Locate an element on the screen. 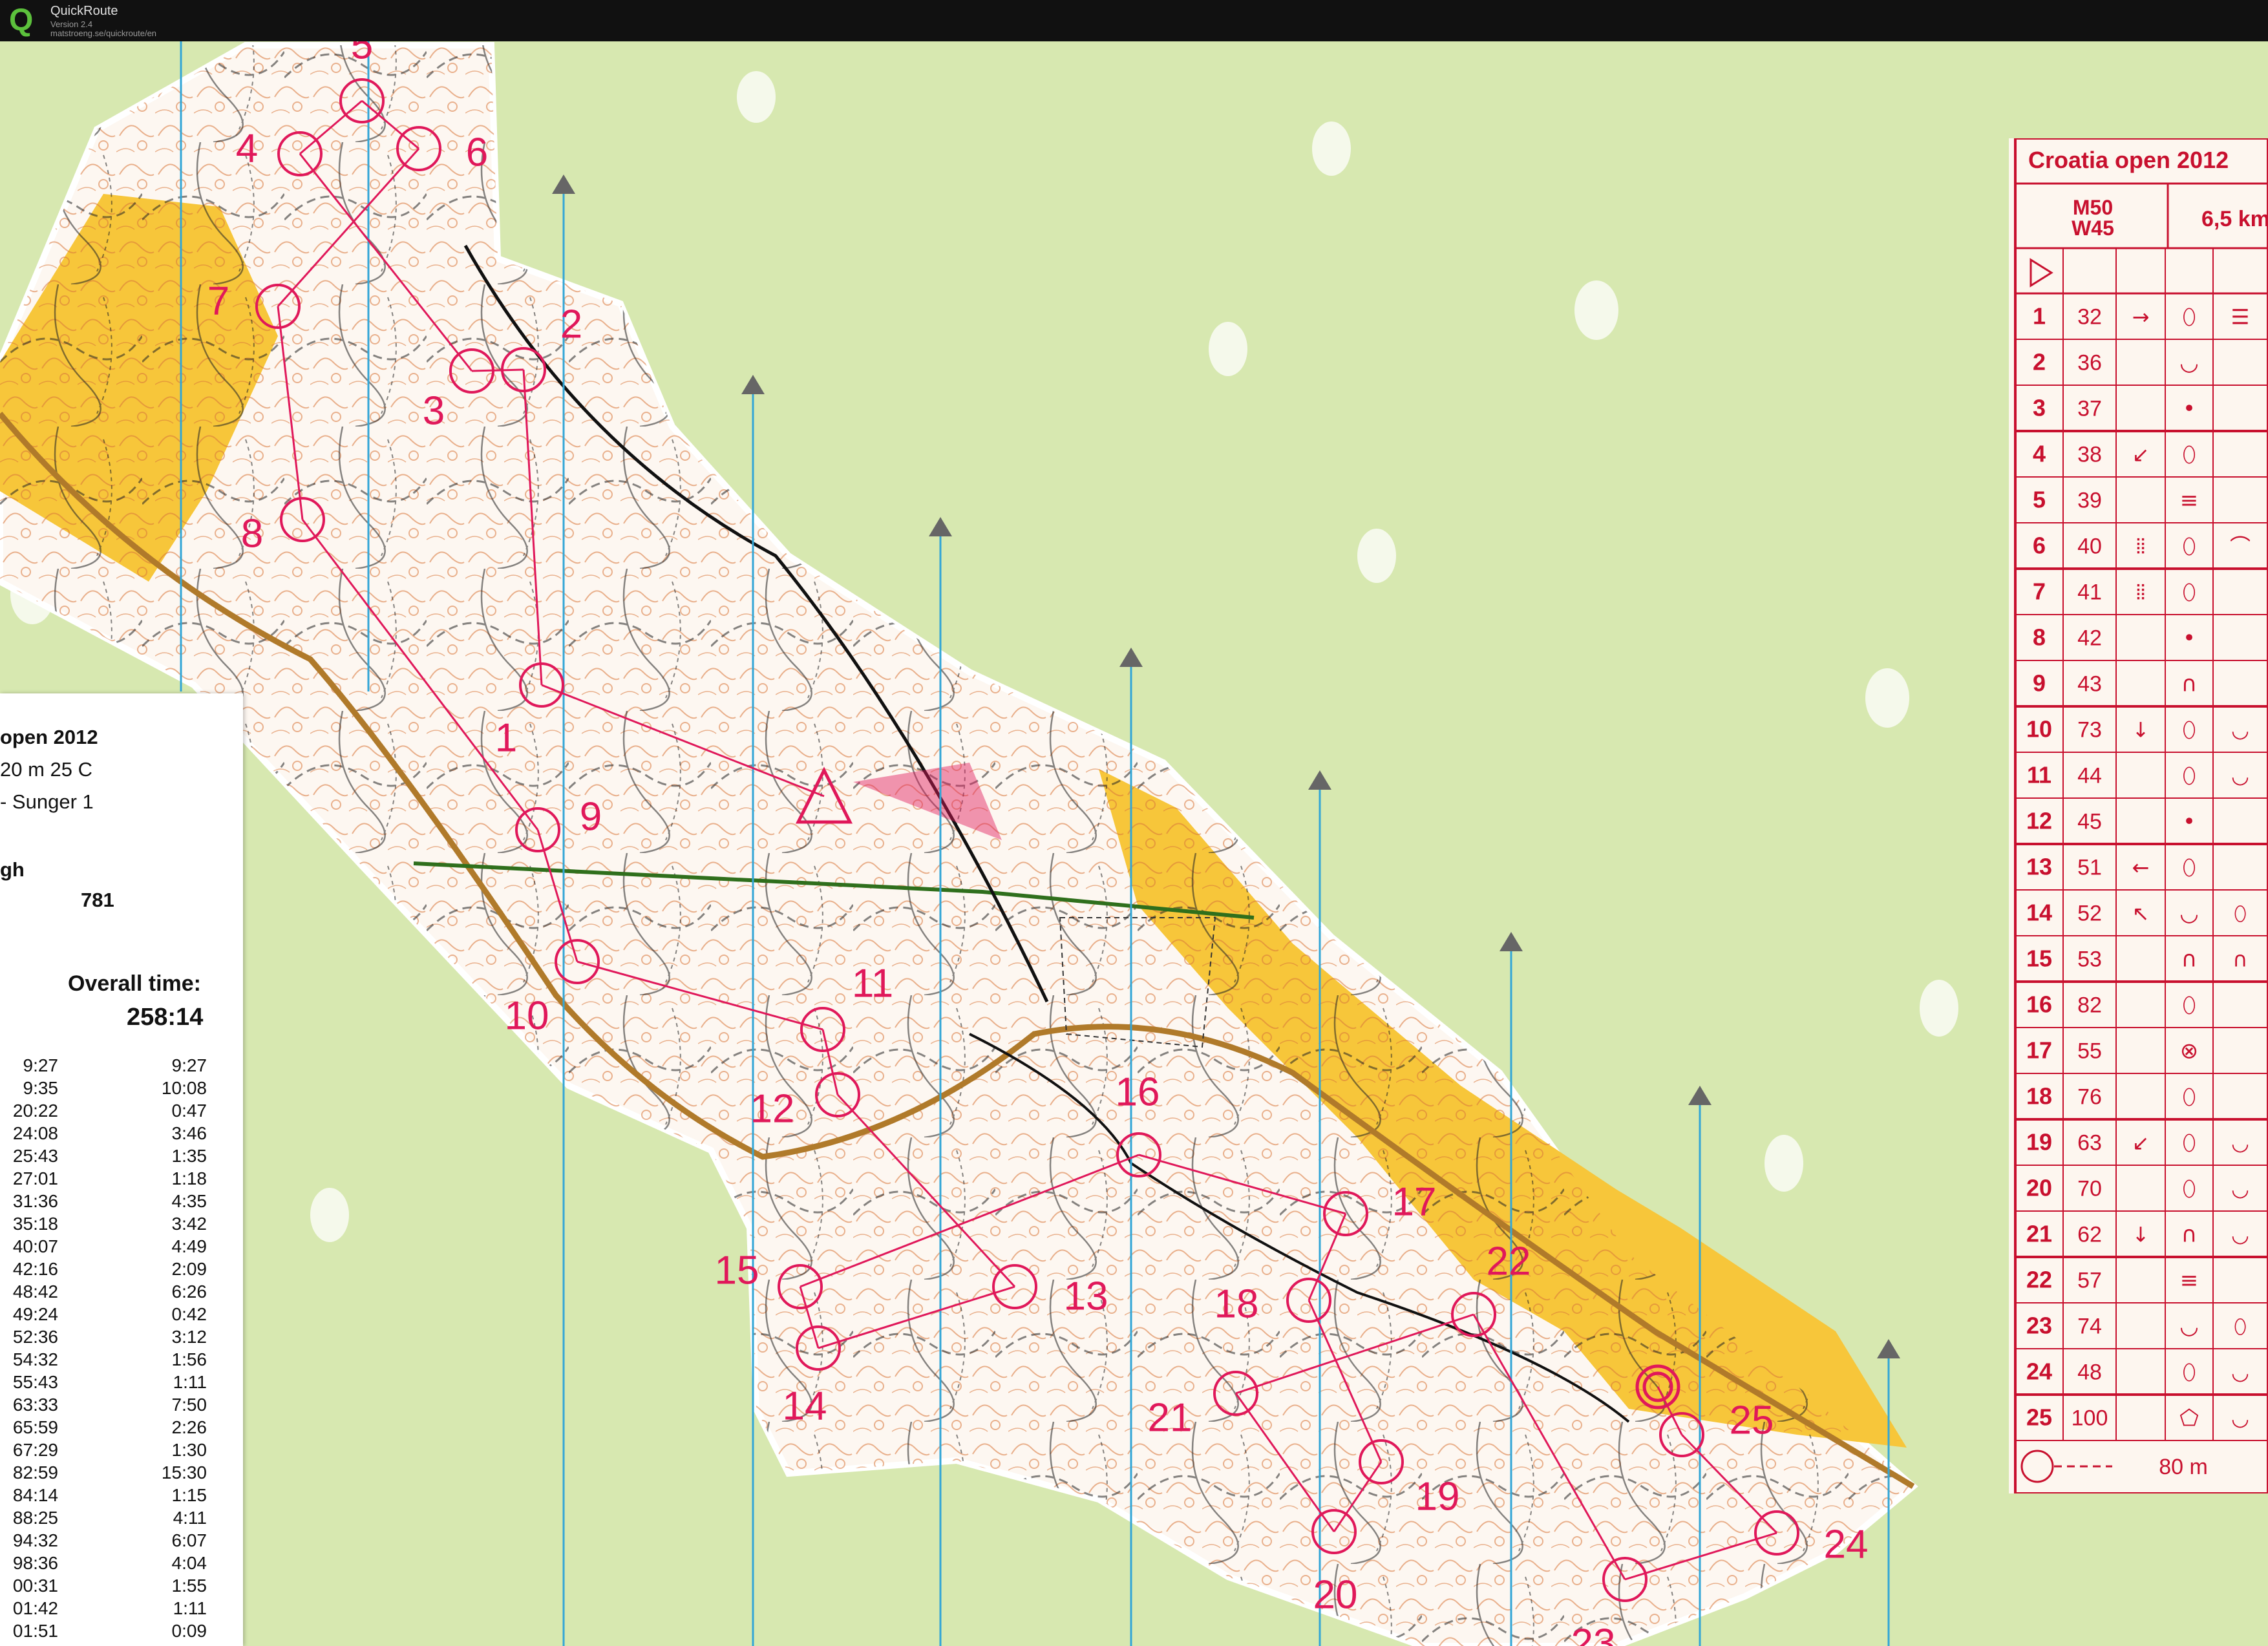  sheet-control-code: 36 is located at coordinates (2089, 363).